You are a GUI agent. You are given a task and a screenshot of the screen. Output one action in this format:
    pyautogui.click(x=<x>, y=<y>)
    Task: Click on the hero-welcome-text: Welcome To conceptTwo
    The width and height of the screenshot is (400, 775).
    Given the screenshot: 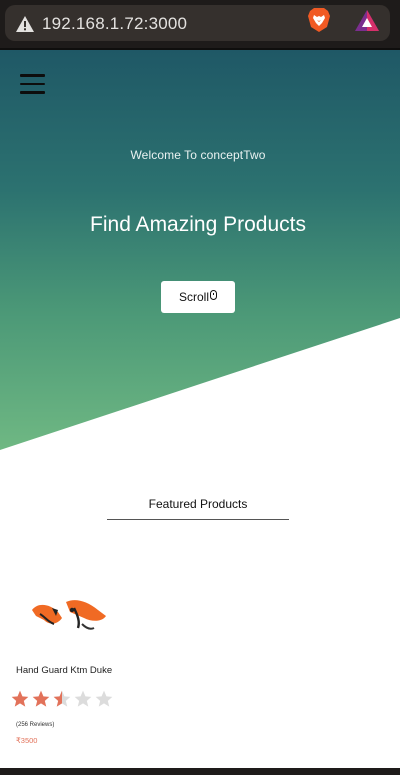 What is the action you would take?
    pyautogui.click(x=198, y=155)
    